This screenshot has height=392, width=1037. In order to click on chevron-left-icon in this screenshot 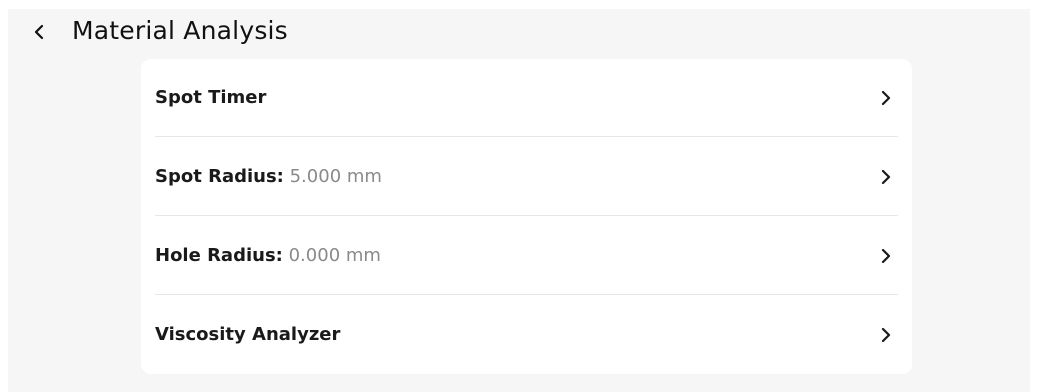, I will do `click(39, 32)`.